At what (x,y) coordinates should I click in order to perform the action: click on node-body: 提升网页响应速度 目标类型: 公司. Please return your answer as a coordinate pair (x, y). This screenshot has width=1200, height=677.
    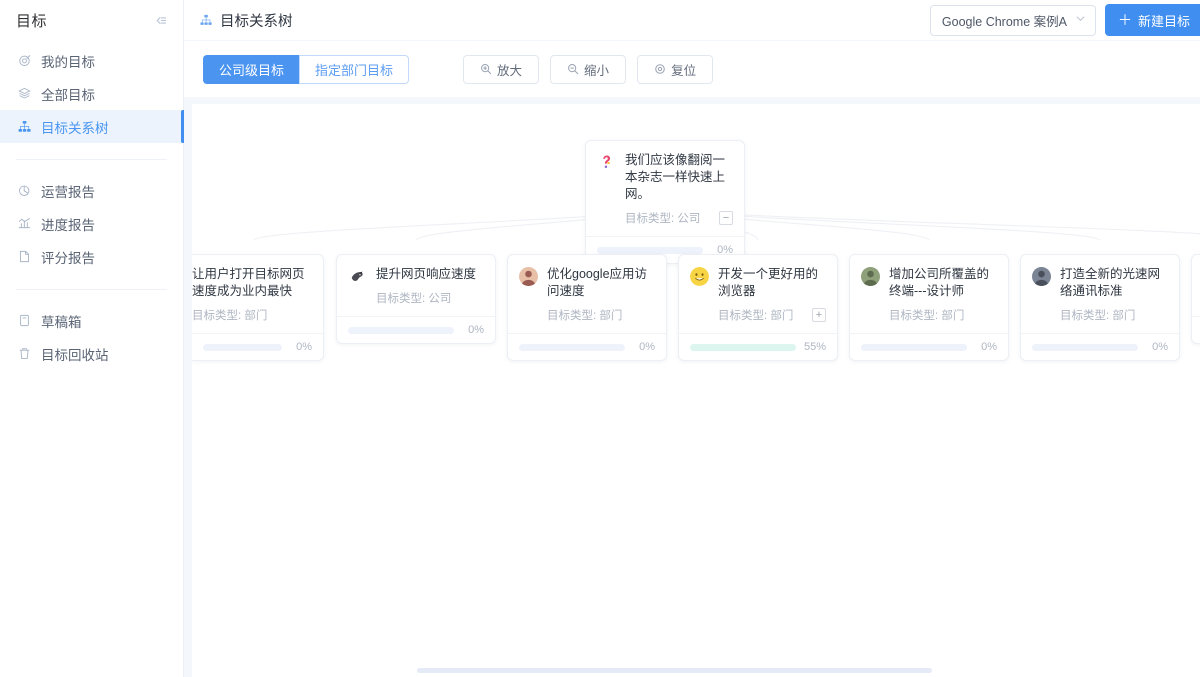
    Looking at the image, I should click on (416, 281).